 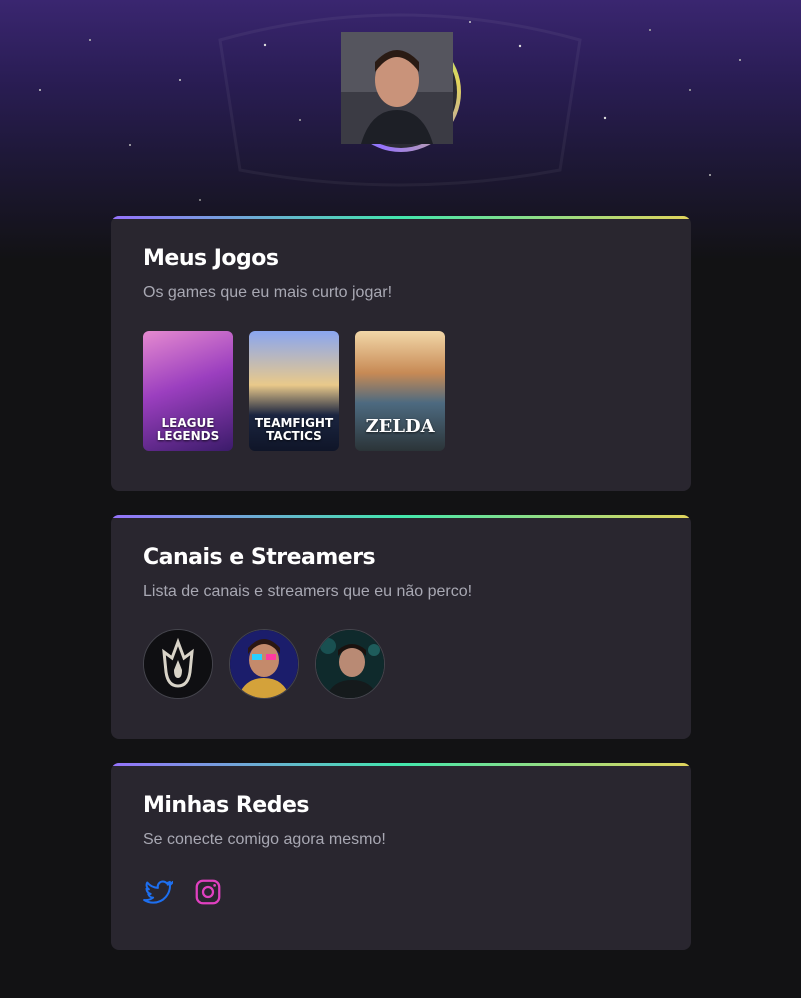 I want to click on streamers-title: Canais e Streamers, so click(x=259, y=557).